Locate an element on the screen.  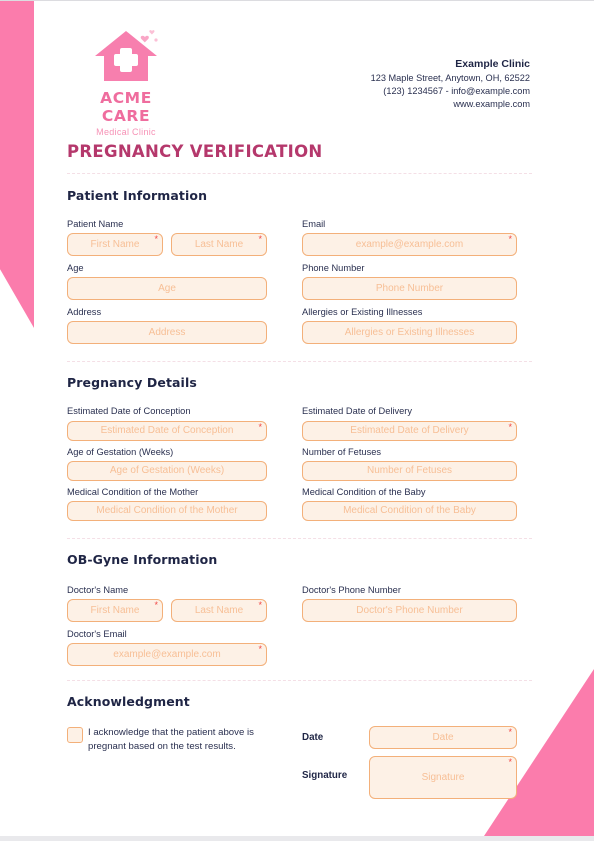
label-address: Address is located at coordinates (84, 312).